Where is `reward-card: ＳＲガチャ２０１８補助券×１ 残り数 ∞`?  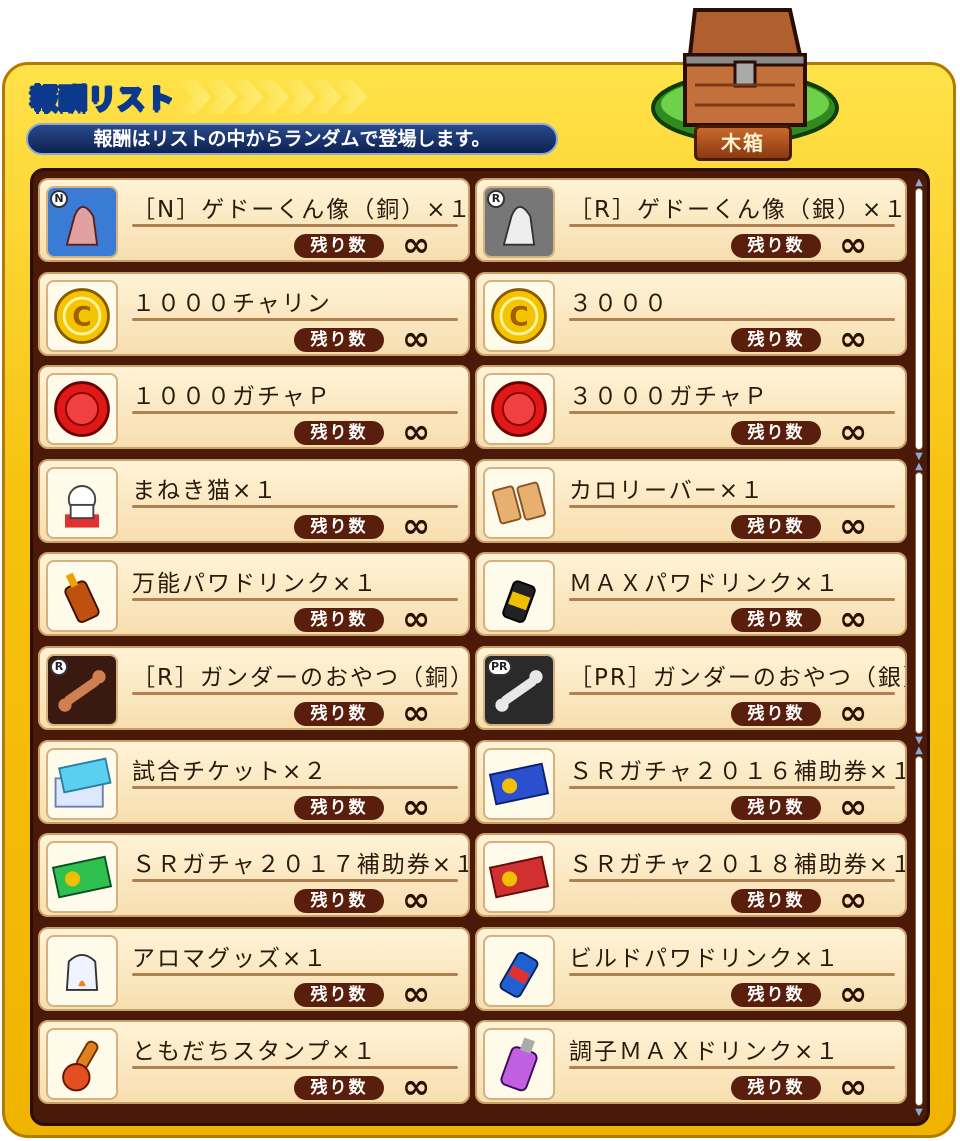 reward-card: ＳＲガチャ２０１８補助券×１ 残り数 ∞ is located at coordinates (691, 877).